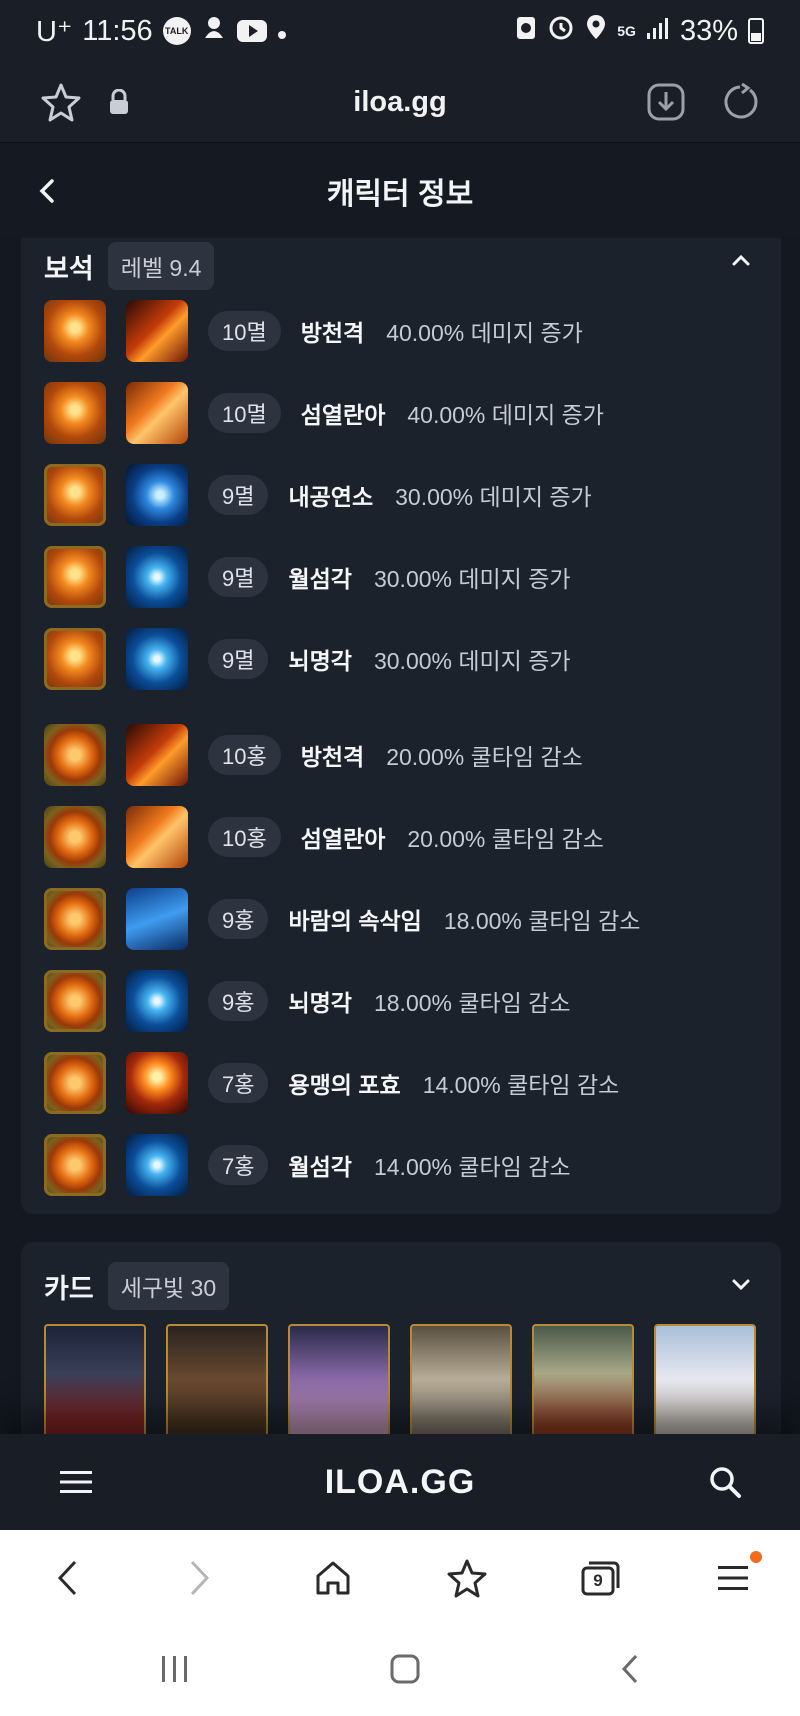  What do you see at coordinates (626, 31) in the screenshot?
I see `network-5g-label: 5G` at bounding box center [626, 31].